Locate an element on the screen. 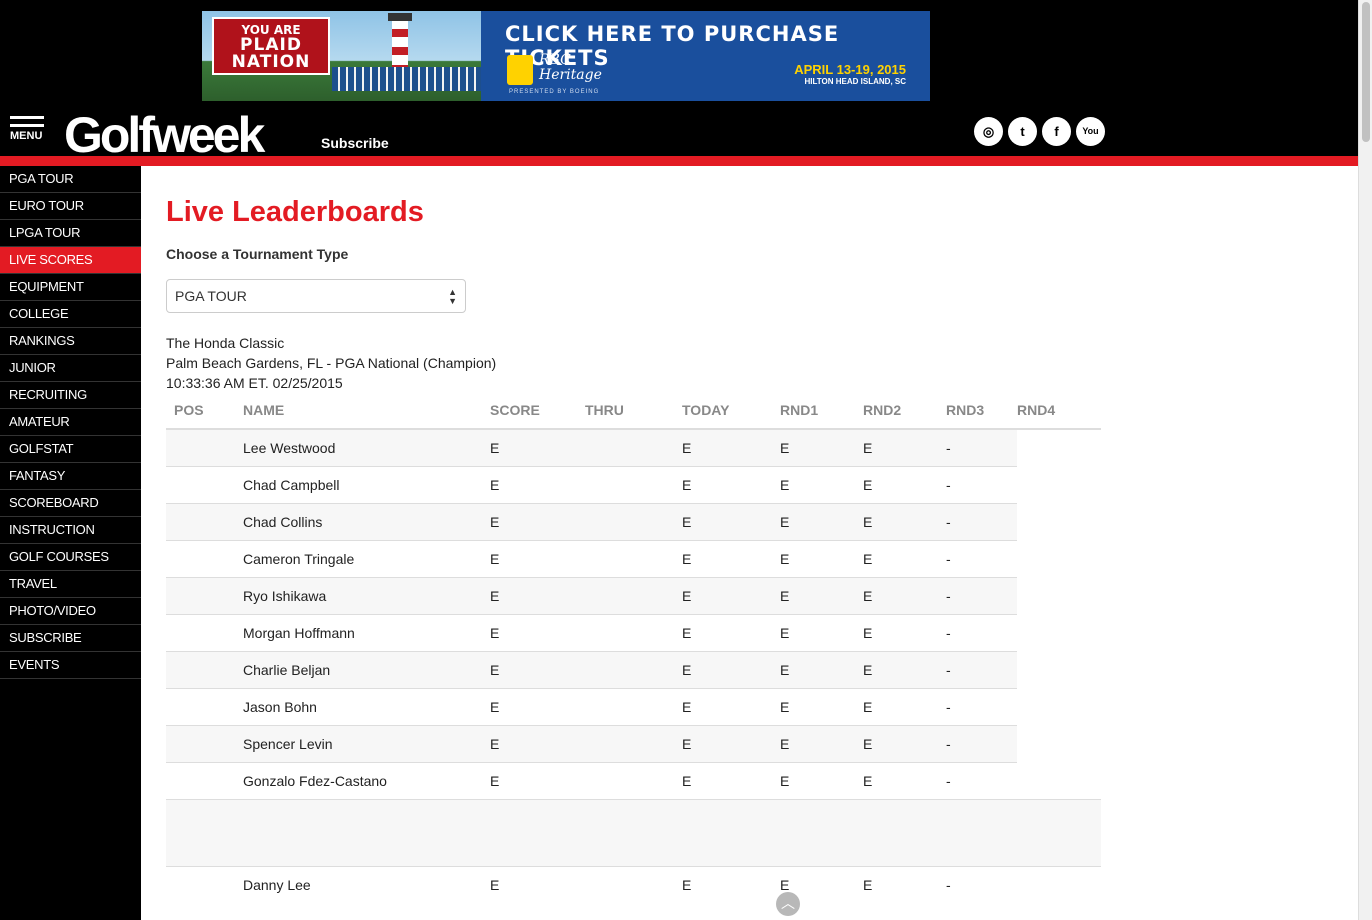 This screenshot has height=920, width=1372. sidebar-item-equipment: EQUIPMENT is located at coordinates (70, 287).